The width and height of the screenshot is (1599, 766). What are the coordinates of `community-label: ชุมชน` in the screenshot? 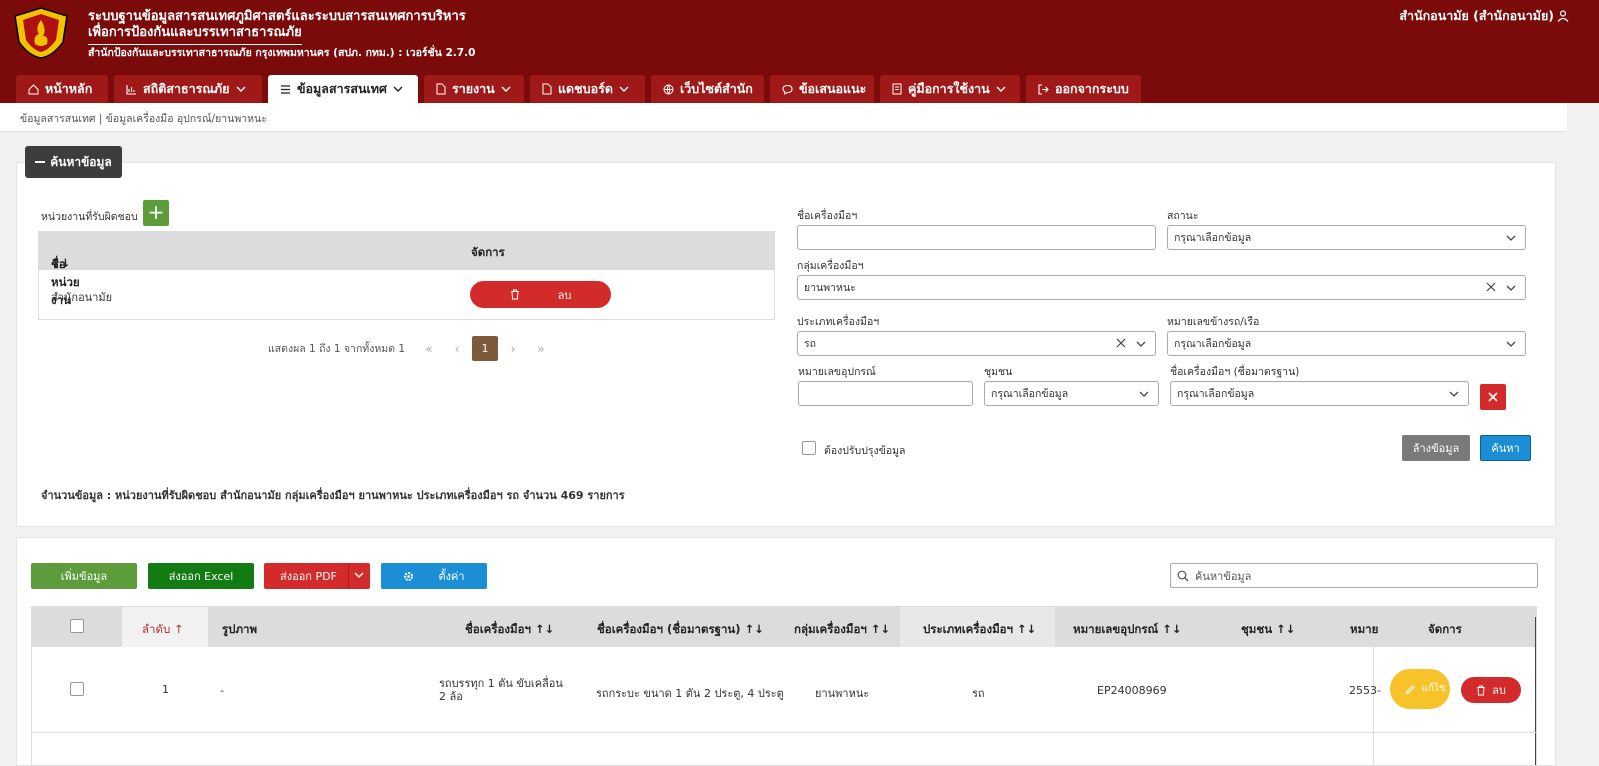 It's located at (998, 372).